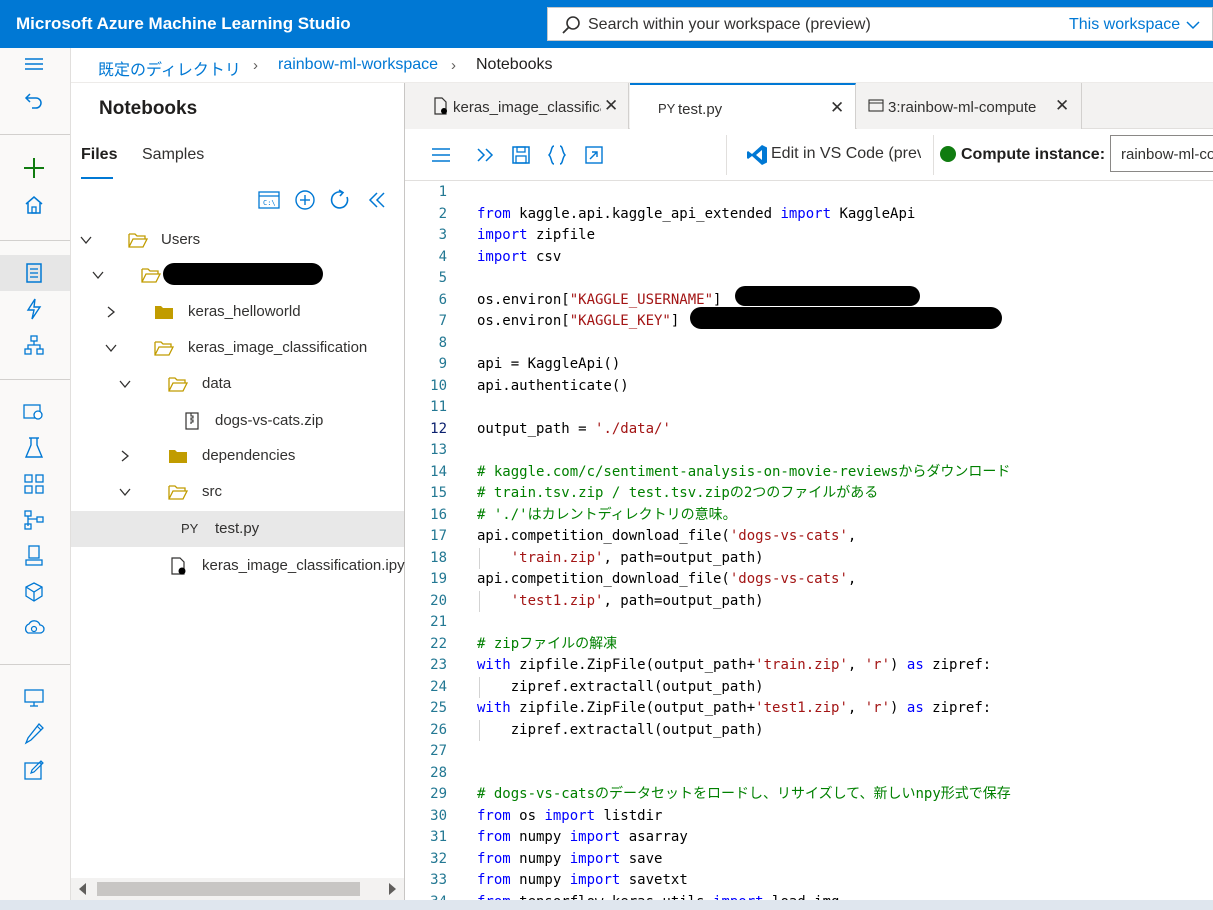  What do you see at coordinates (809, 430) in the screenshot?
I see `code-line: 12 output_path = './data/'` at bounding box center [809, 430].